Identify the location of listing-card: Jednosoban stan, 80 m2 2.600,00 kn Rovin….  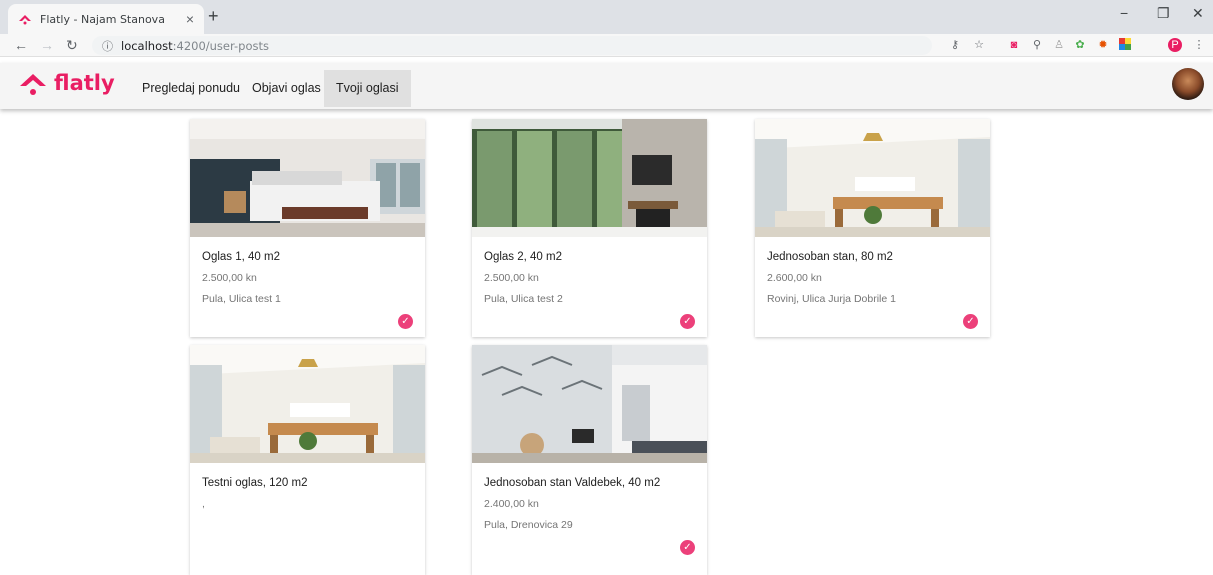
(872, 228).